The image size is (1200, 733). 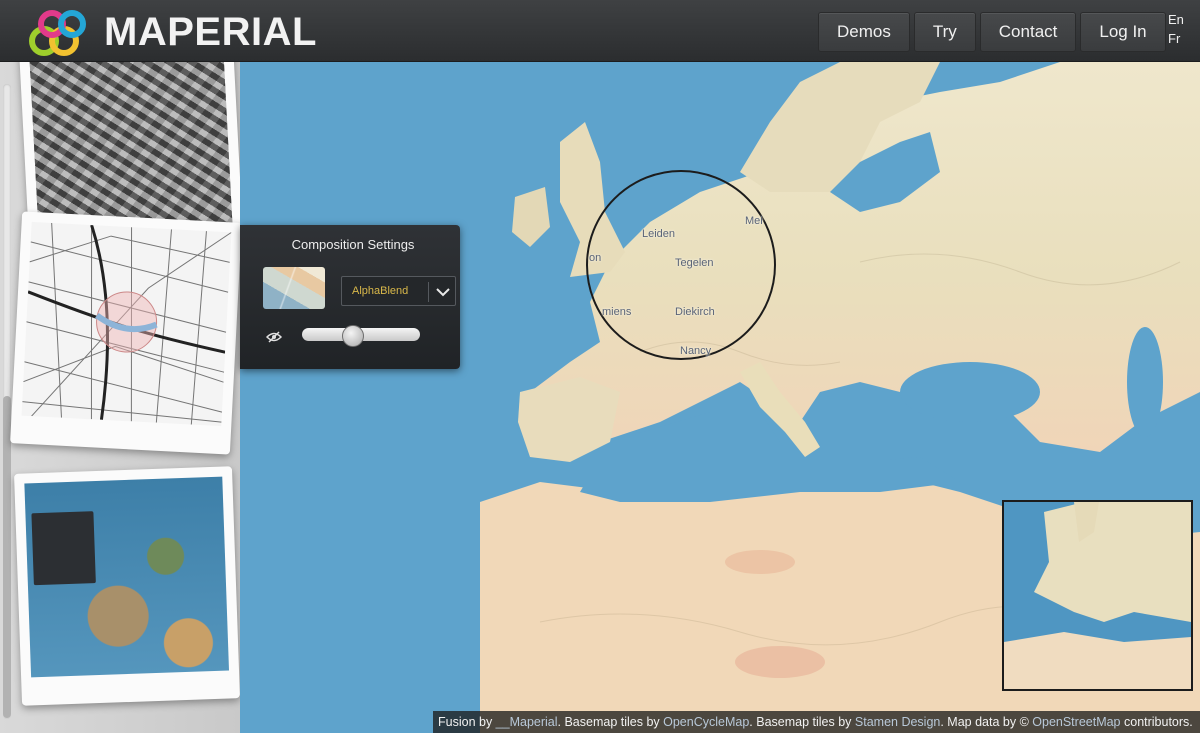 I want to click on top-header: MAPERIAL Demos Try Contact Log In En Fr, so click(x=600, y=31).